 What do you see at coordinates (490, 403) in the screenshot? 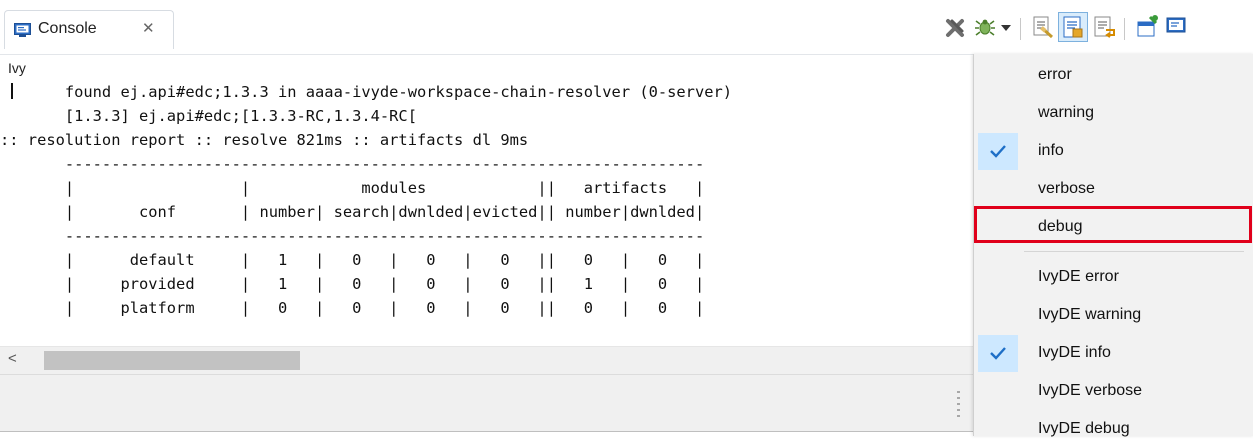
I see `status-bar` at bounding box center [490, 403].